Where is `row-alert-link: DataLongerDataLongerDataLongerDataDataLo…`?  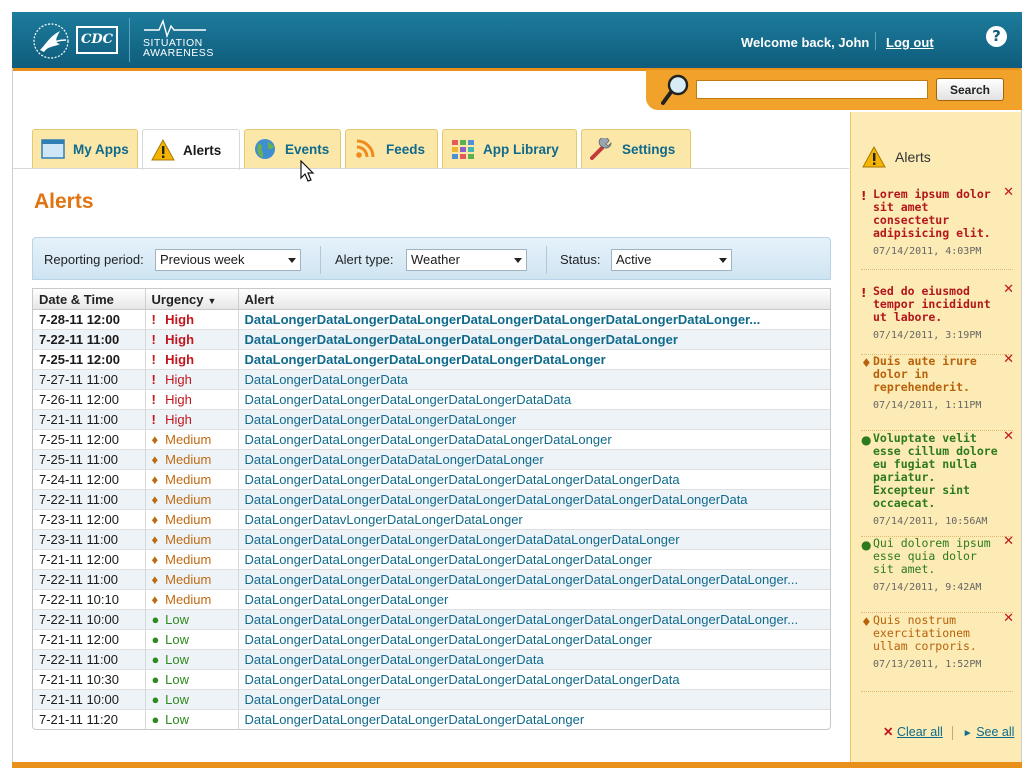
row-alert-link: DataLongerDataLongerDataLongerDataDataLo… is located at coordinates (533, 439).